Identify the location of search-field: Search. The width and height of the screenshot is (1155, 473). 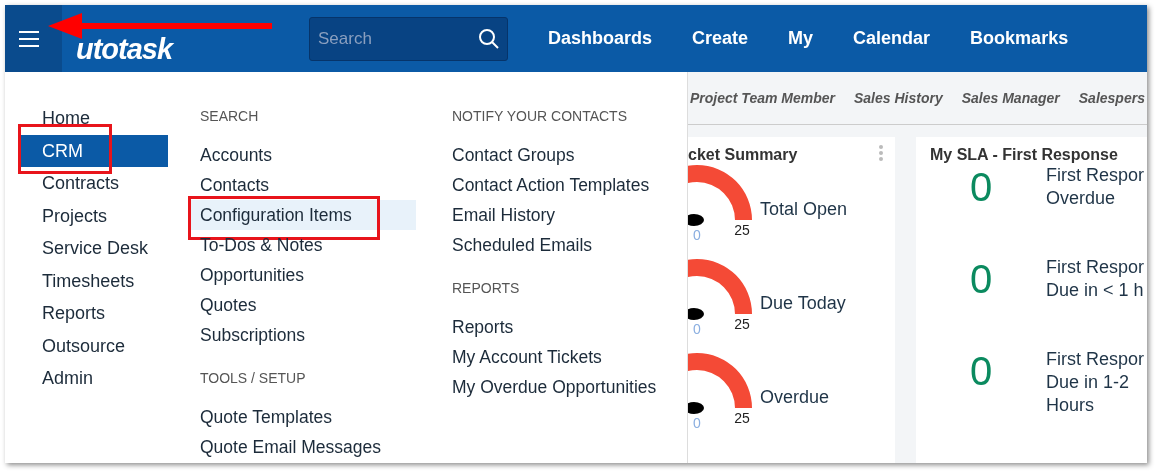
(408, 38).